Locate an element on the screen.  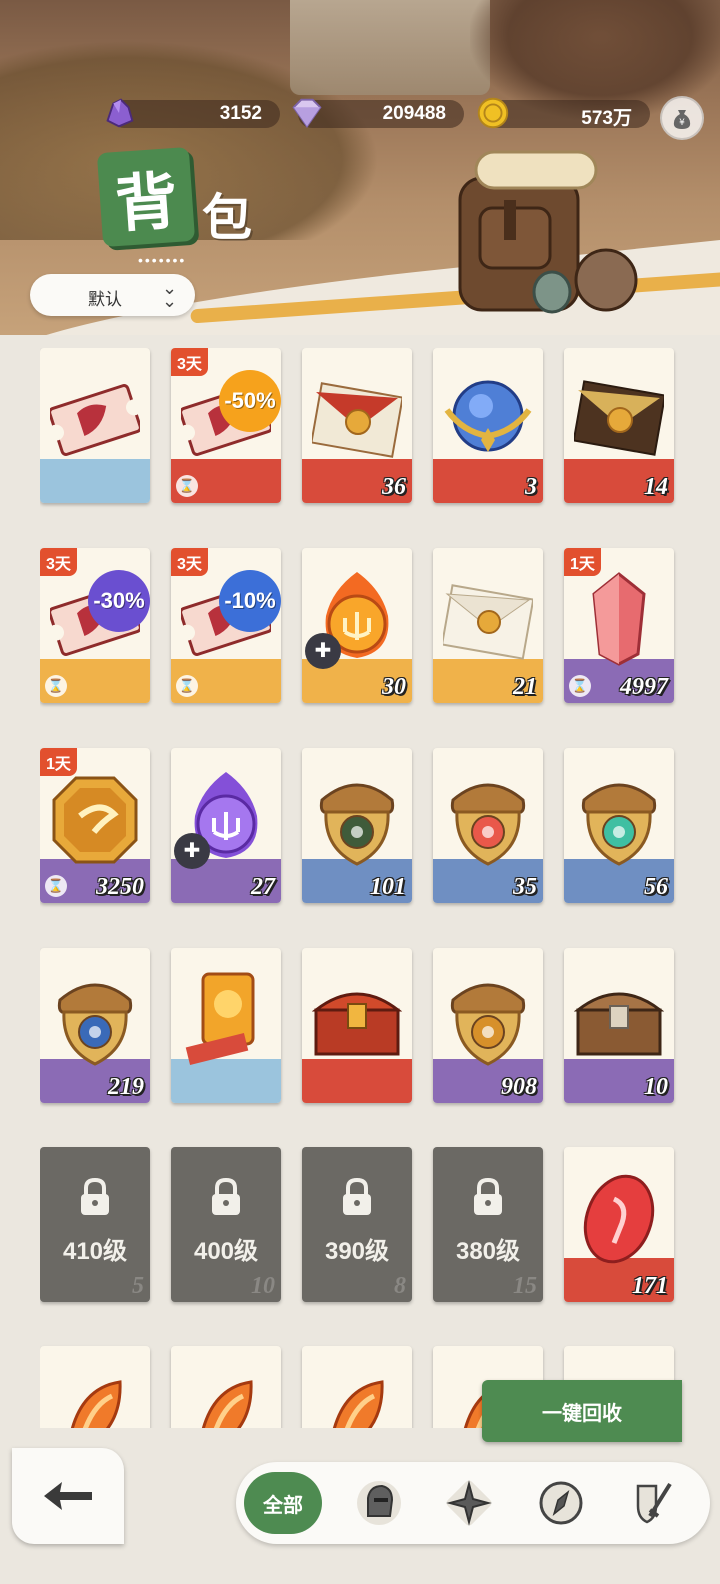
sword-shield-icon is located at coordinates (653, 1503).